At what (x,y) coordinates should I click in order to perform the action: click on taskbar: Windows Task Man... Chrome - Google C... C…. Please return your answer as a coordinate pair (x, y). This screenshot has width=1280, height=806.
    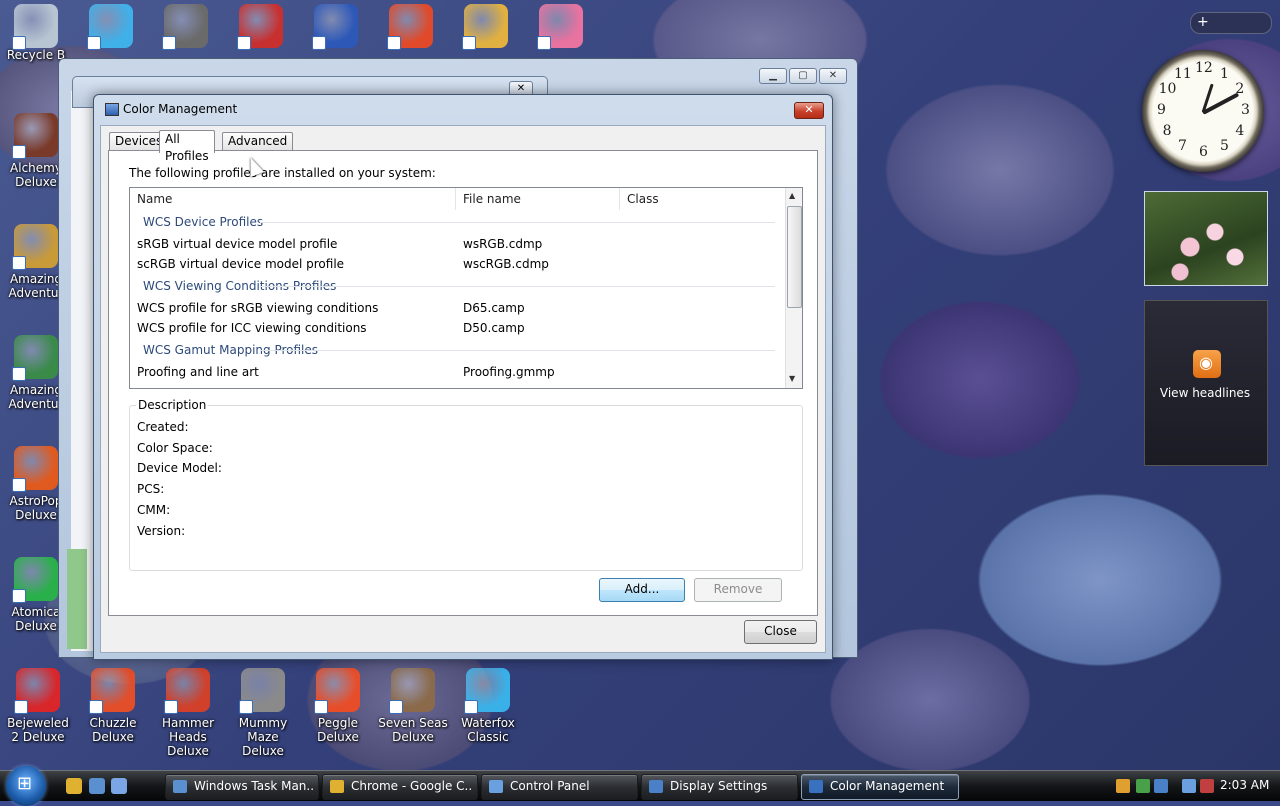
    Looking at the image, I should click on (640, 786).